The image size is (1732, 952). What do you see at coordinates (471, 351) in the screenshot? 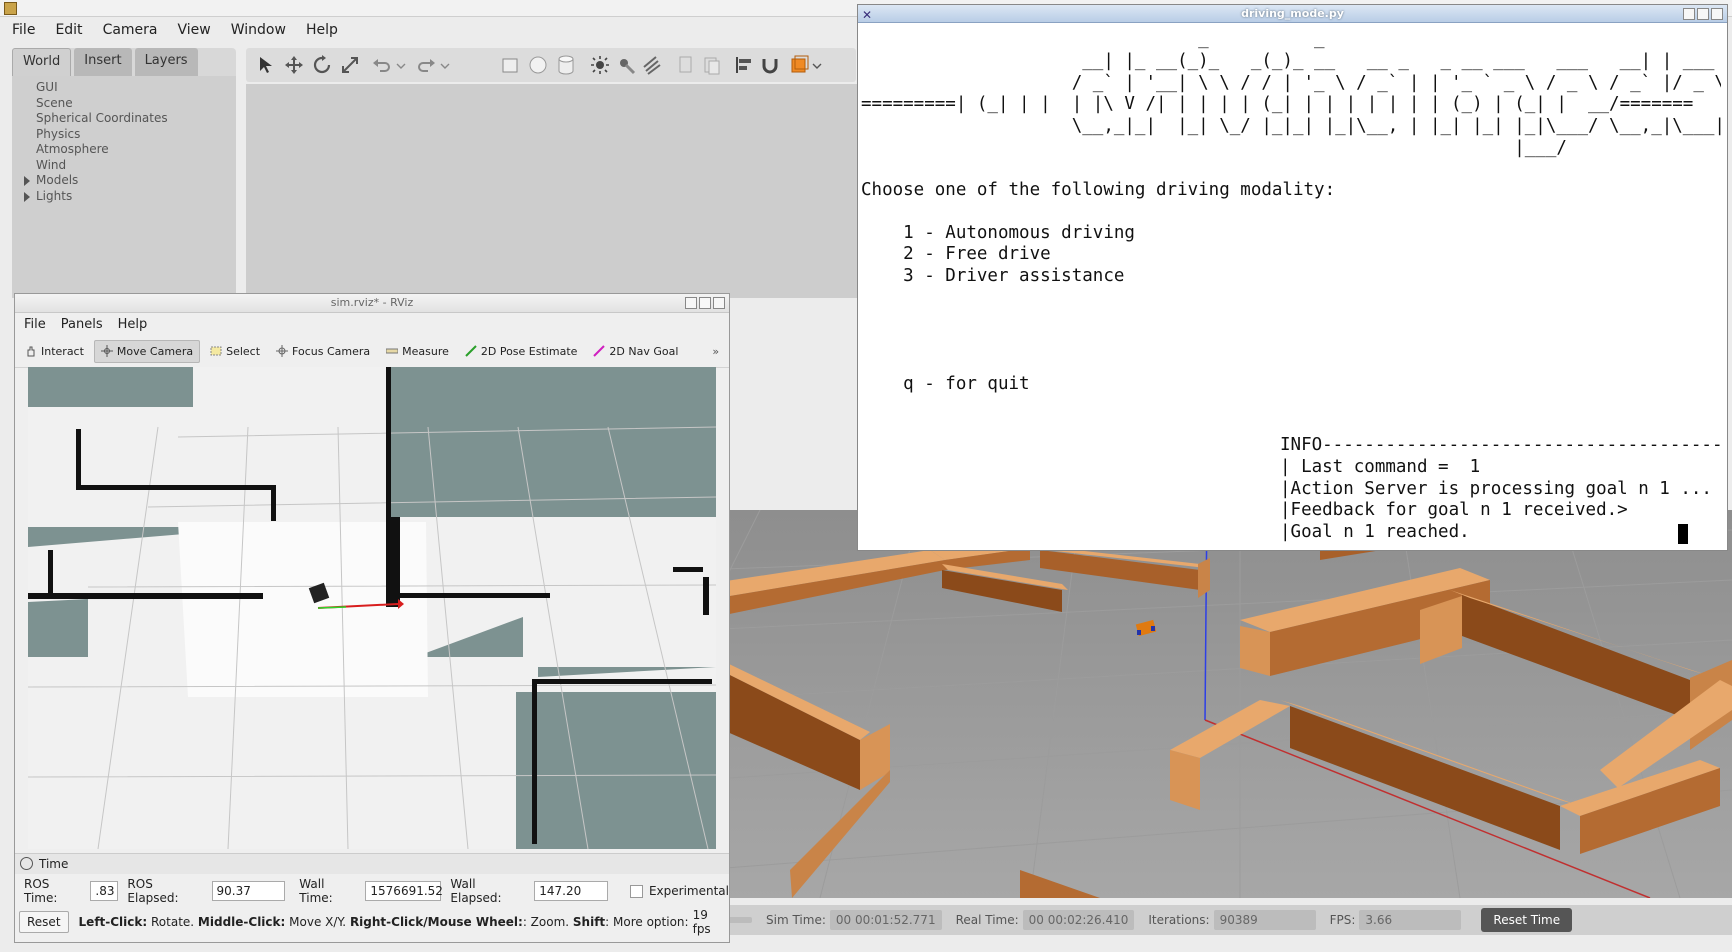
I see `green-arrow-icon` at bounding box center [471, 351].